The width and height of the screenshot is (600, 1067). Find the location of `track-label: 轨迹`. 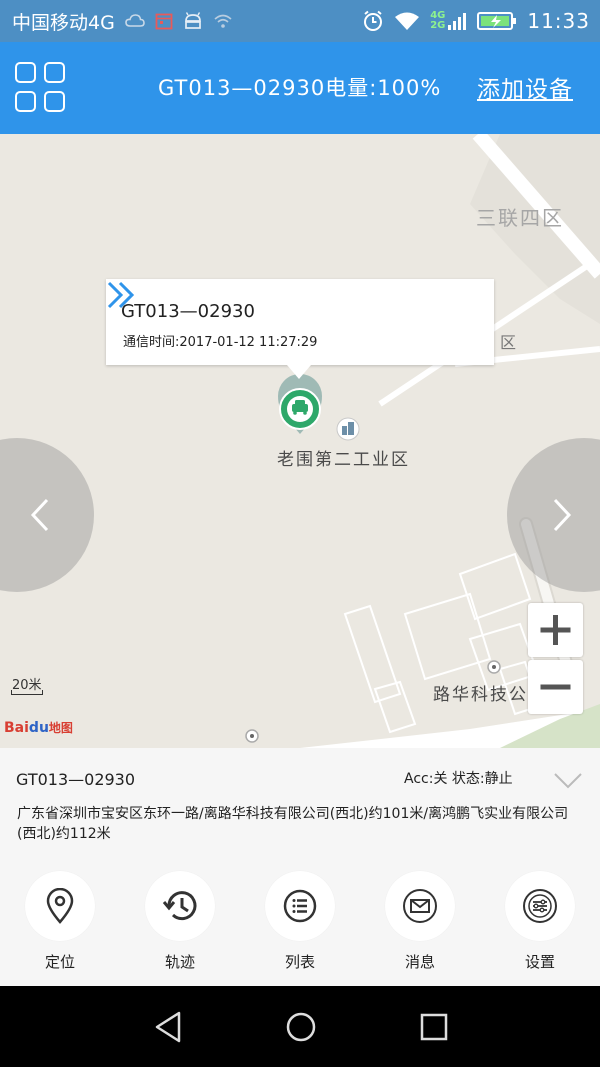

track-label: 轨迹 is located at coordinates (179, 962).